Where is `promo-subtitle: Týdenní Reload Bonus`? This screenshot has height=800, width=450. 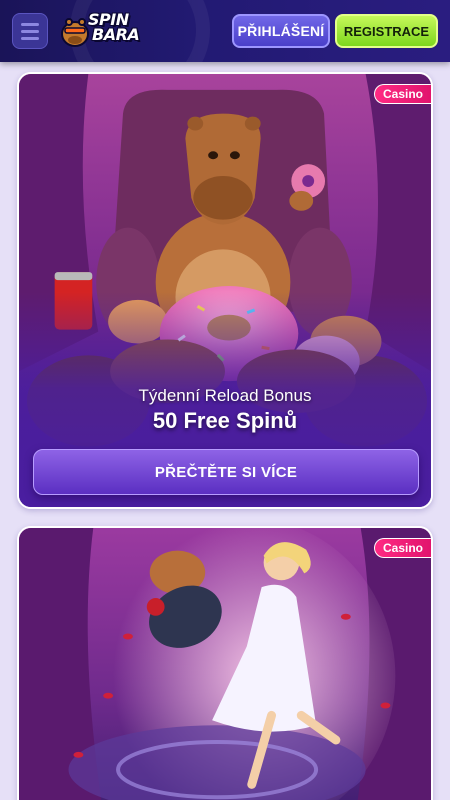 promo-subtitle: Týdenní Reload Bonus is located at coordinates (225, 395).